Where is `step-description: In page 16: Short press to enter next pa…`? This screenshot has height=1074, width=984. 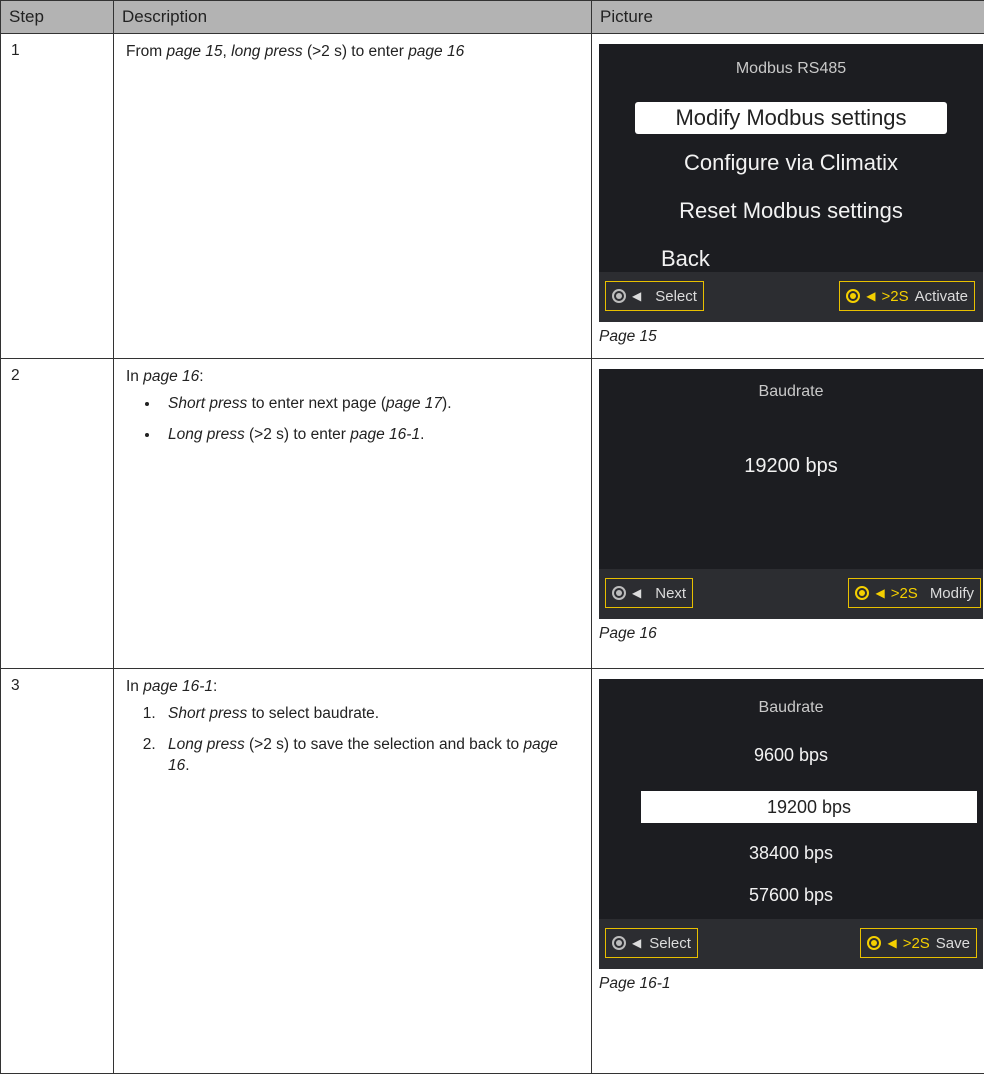 step-description: In page 16: Short press to enter next pa… is located at coordinates (353, 514).